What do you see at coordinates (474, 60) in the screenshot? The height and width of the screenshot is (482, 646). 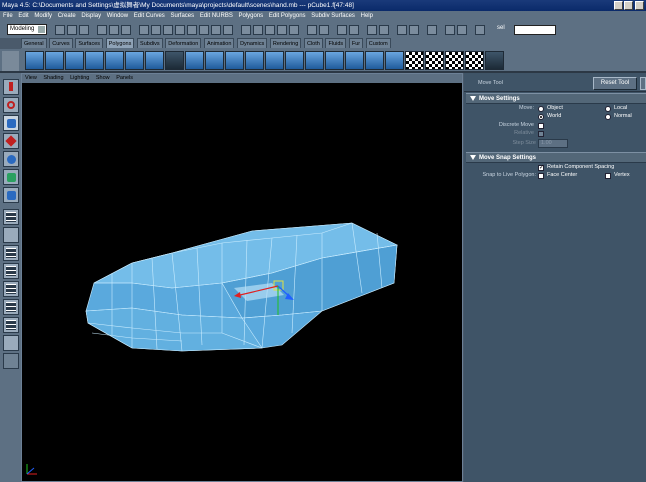 I see `automatic-map-icon` at bounding box center [474, 60].